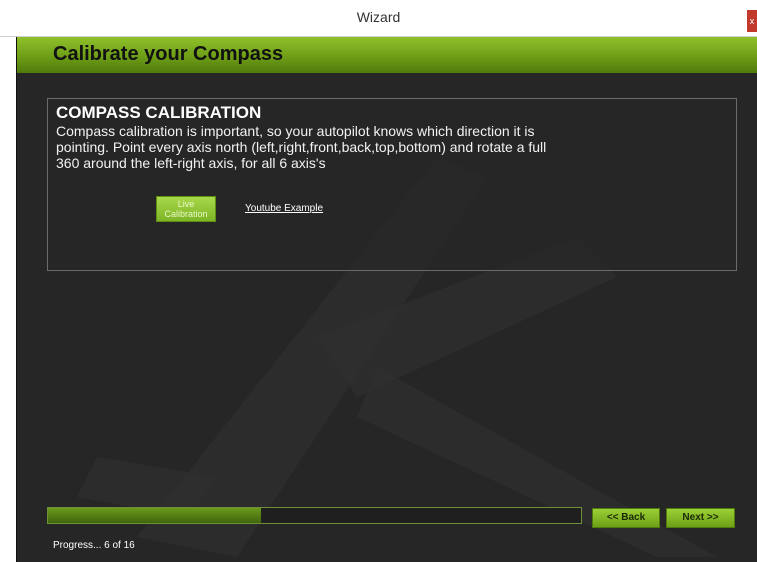 This screenshot has width=757, height=562. Describe the element at coordinates (94, 545) in the screenshot. I see `progress-label: Progress... 6 of 16` at that location.